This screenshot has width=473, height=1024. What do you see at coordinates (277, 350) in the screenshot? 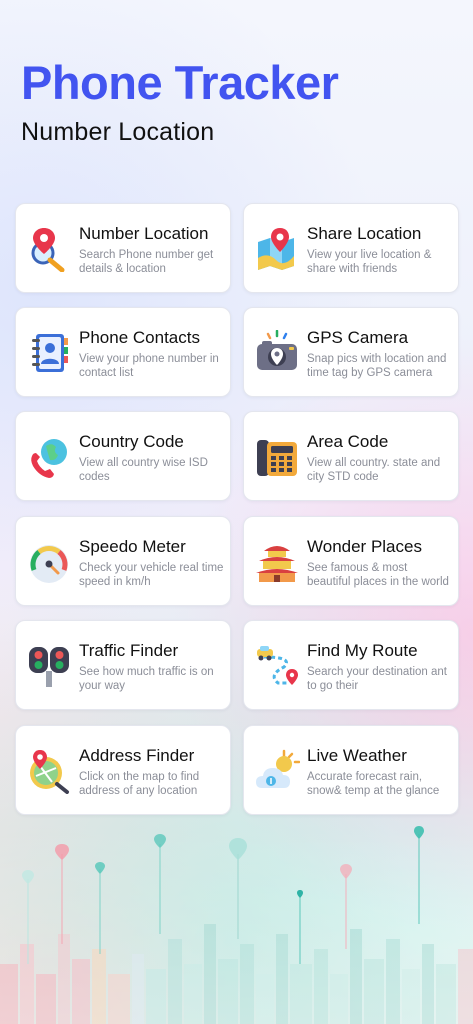
I see `camera-pin-icon` at bounding box center [277, 350].